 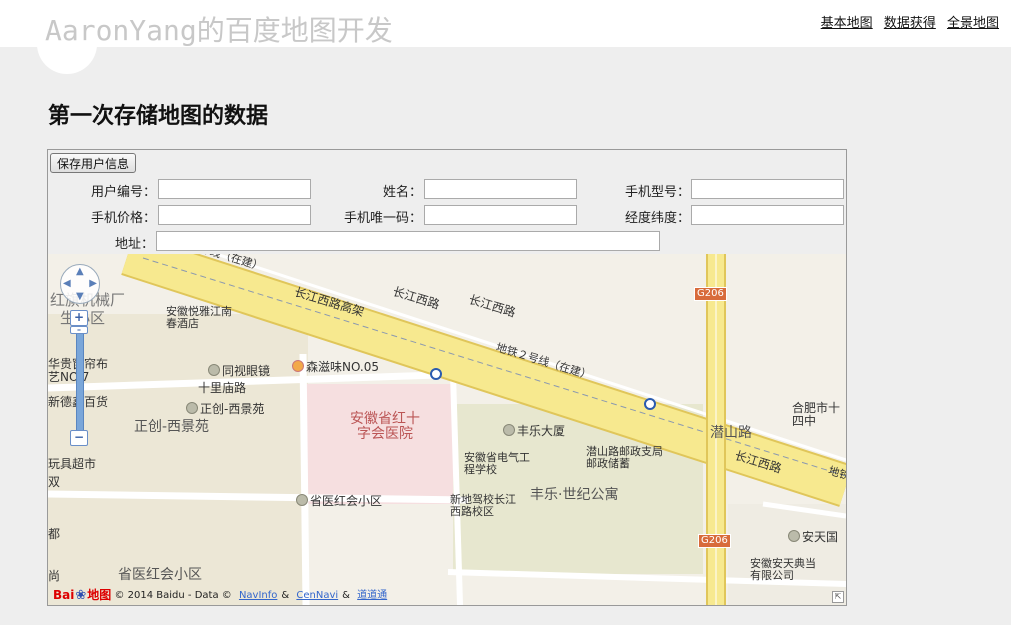 What do you see at coordinates (234, 215) in the screenshot?
I see `phone-price-input` at bounding box center [234, 215].